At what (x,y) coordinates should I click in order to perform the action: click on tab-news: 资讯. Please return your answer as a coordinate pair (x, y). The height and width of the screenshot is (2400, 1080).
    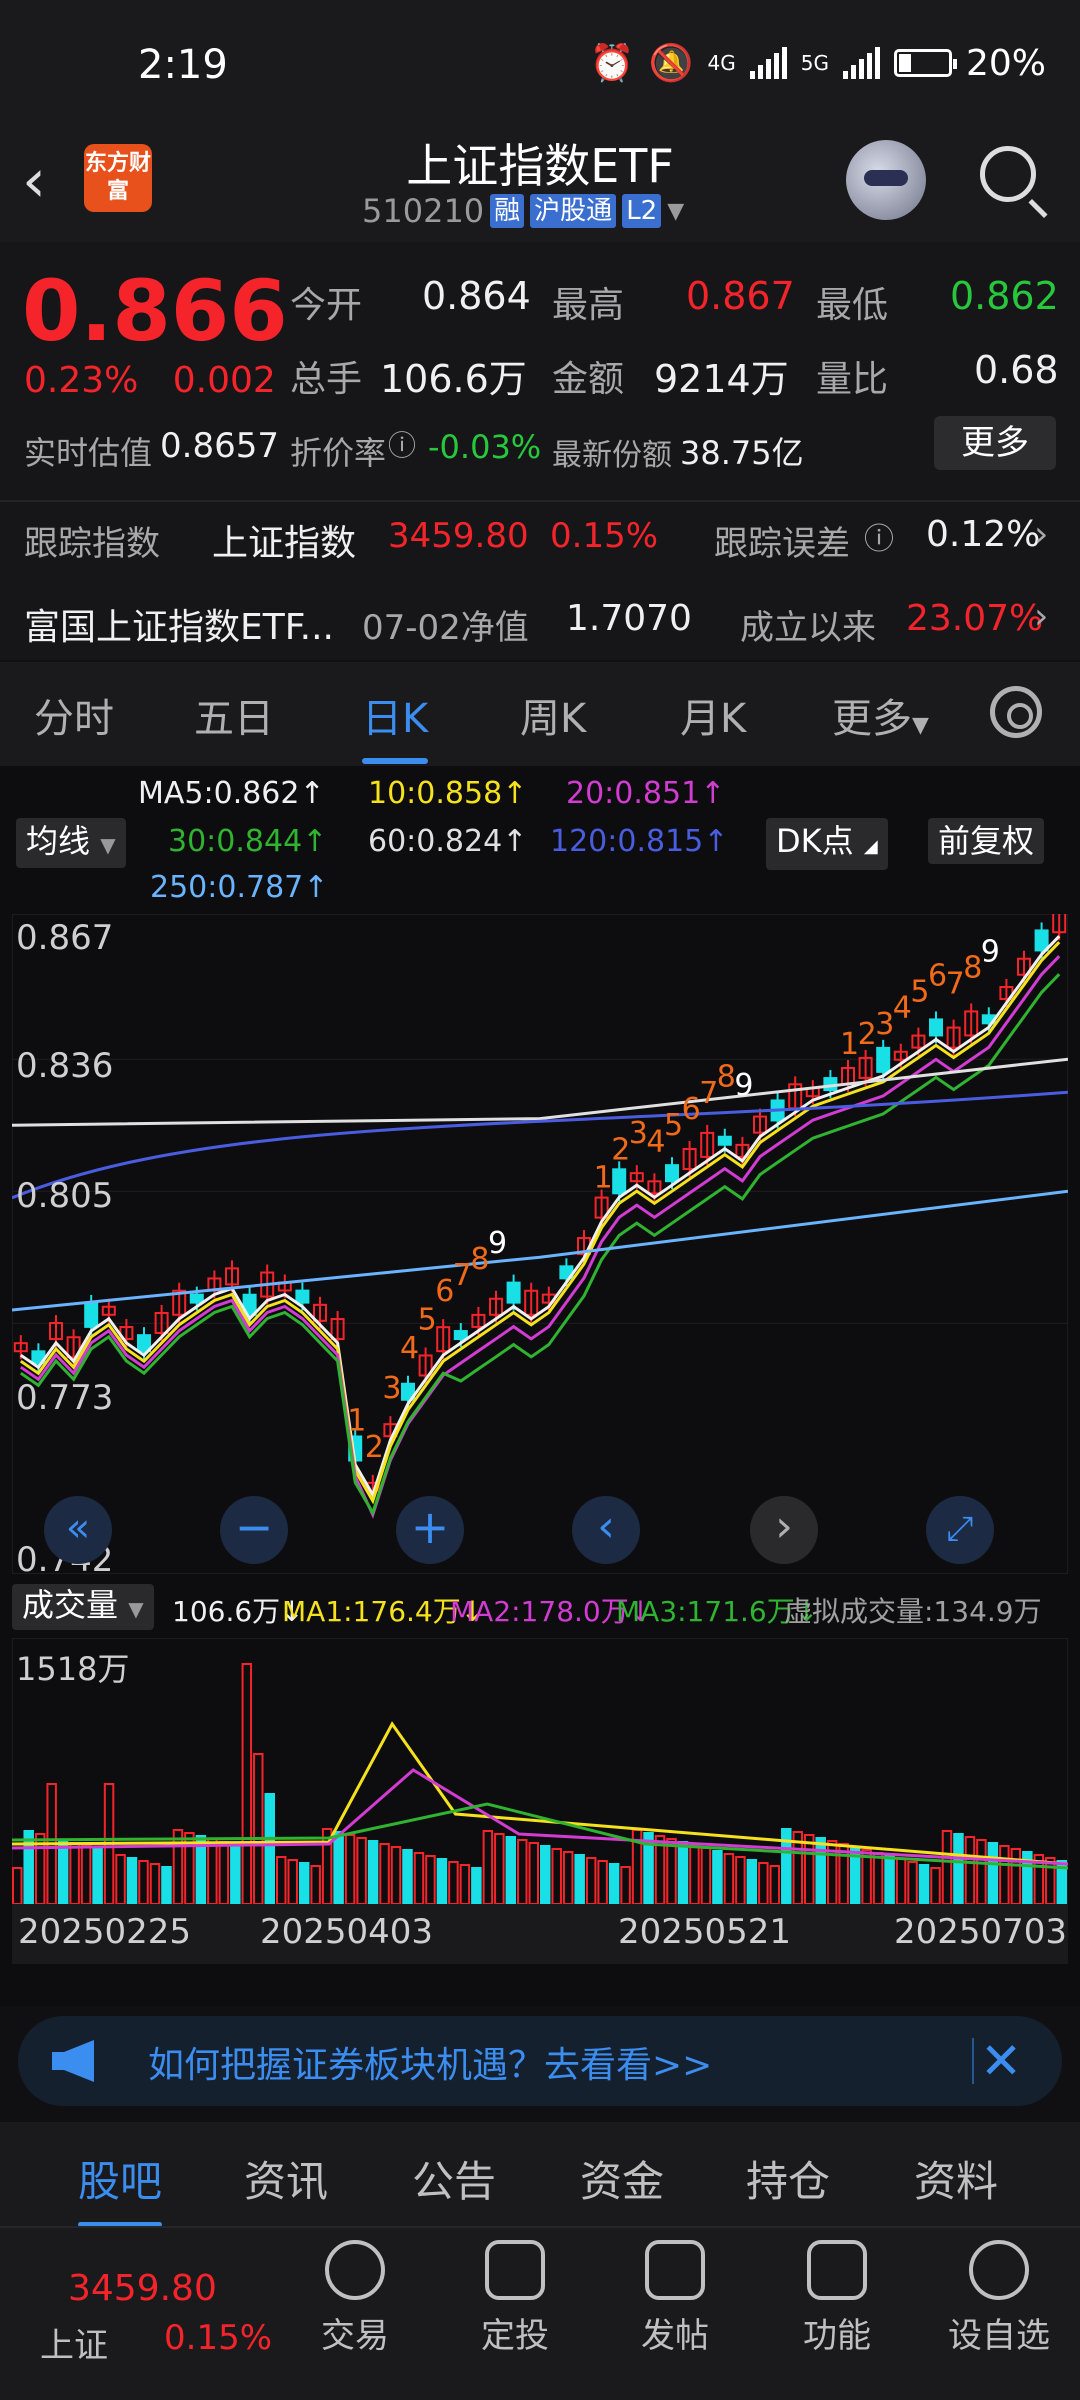
    Looking at the image, I should click on (286, 2178).